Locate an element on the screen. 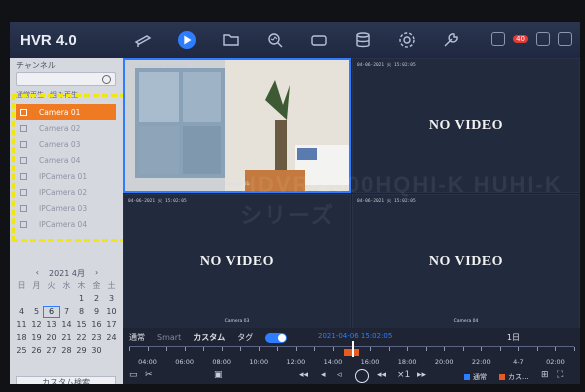 Image resolution: width=585 pixels, height=392 pixels. calendar-day: 1 is located at coordinates (81, 299).